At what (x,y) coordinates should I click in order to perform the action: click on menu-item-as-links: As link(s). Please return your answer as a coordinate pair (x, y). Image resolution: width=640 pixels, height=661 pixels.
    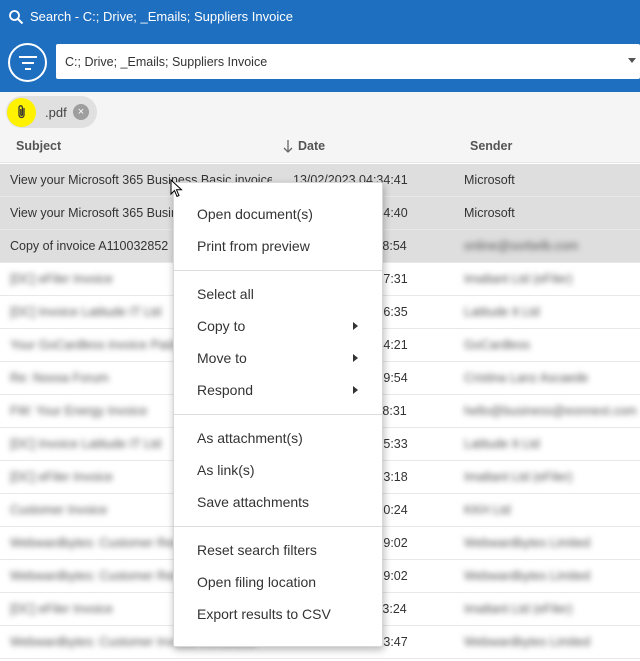
    Looking at the image, I should click on (278, 470).